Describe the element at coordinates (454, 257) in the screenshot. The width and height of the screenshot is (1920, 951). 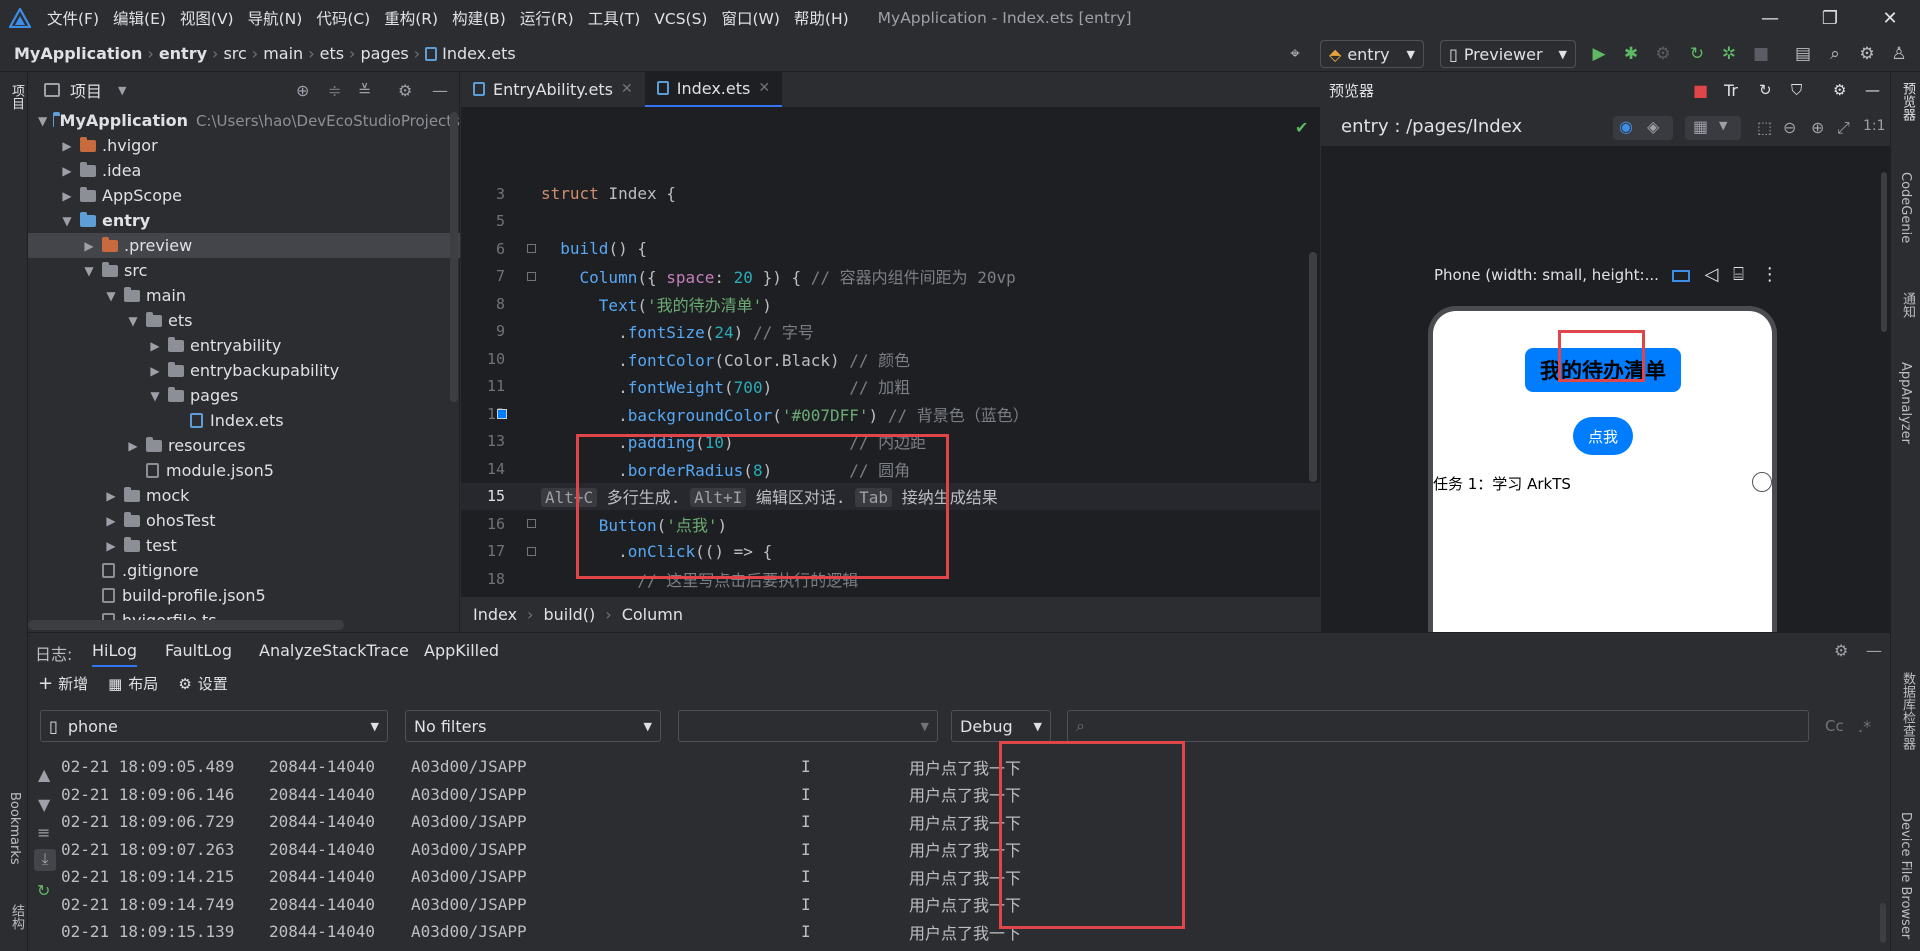
I see `tree-scrollbar` at that location.